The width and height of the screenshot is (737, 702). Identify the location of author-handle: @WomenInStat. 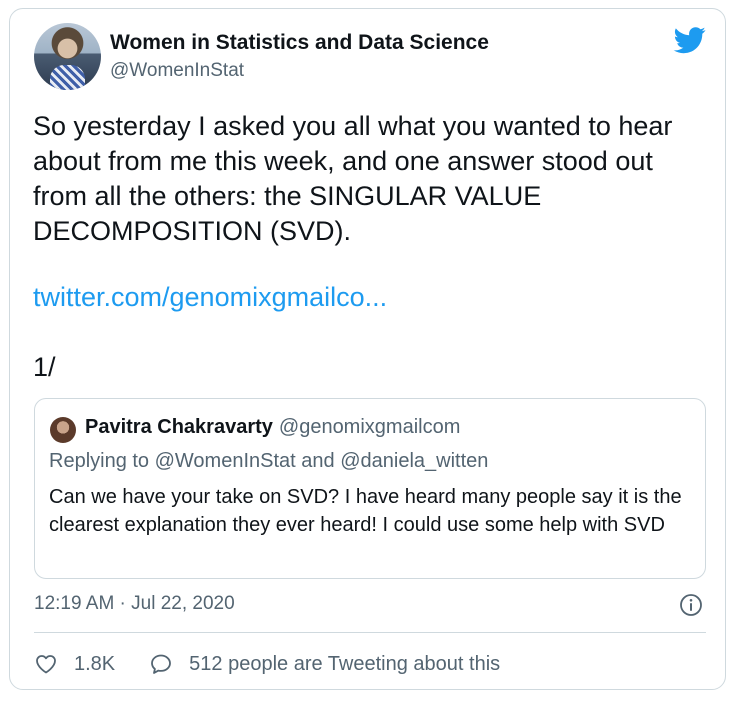
(177, 71).